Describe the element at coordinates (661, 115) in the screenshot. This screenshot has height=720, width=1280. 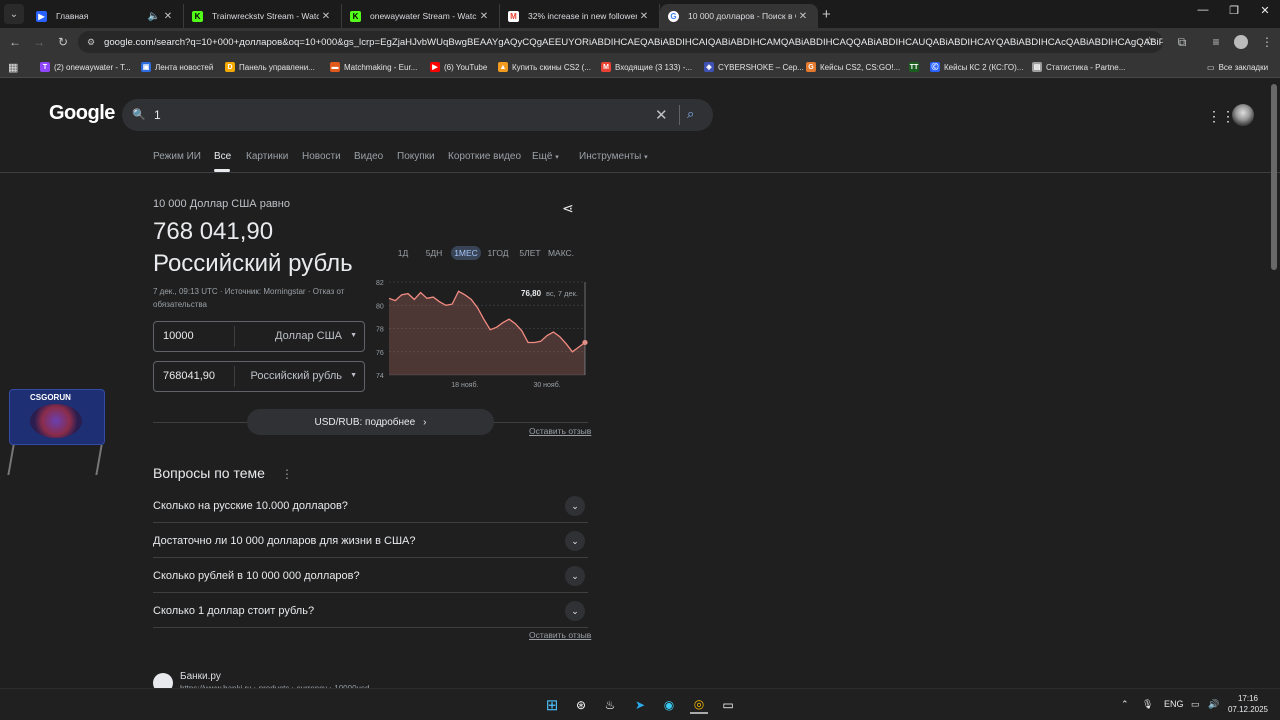
I see `clear-icon: ✕` at that location.